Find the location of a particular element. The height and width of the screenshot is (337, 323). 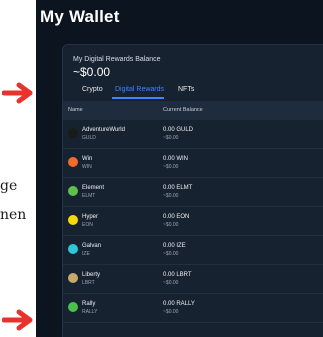

token-name: AdventureWurld is located at coordinates (103, 130).